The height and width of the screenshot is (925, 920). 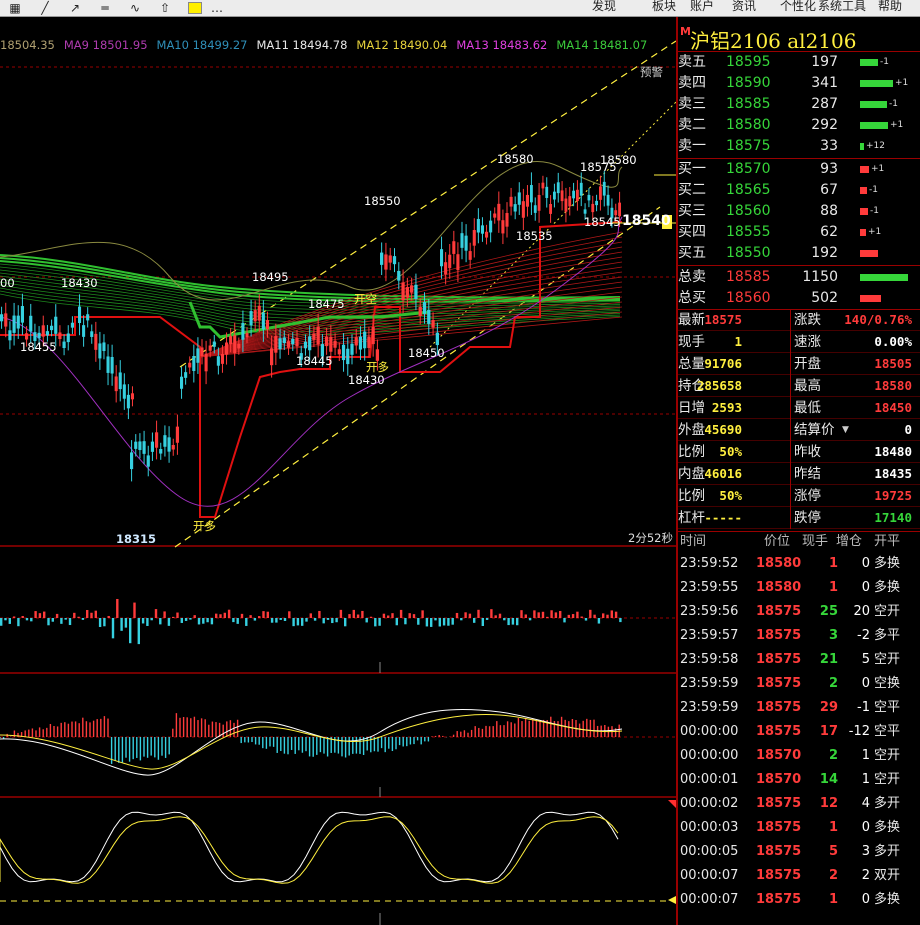 I want to click on asks-row: 卖一 18575 33 +12, so click(x=799, y=146).